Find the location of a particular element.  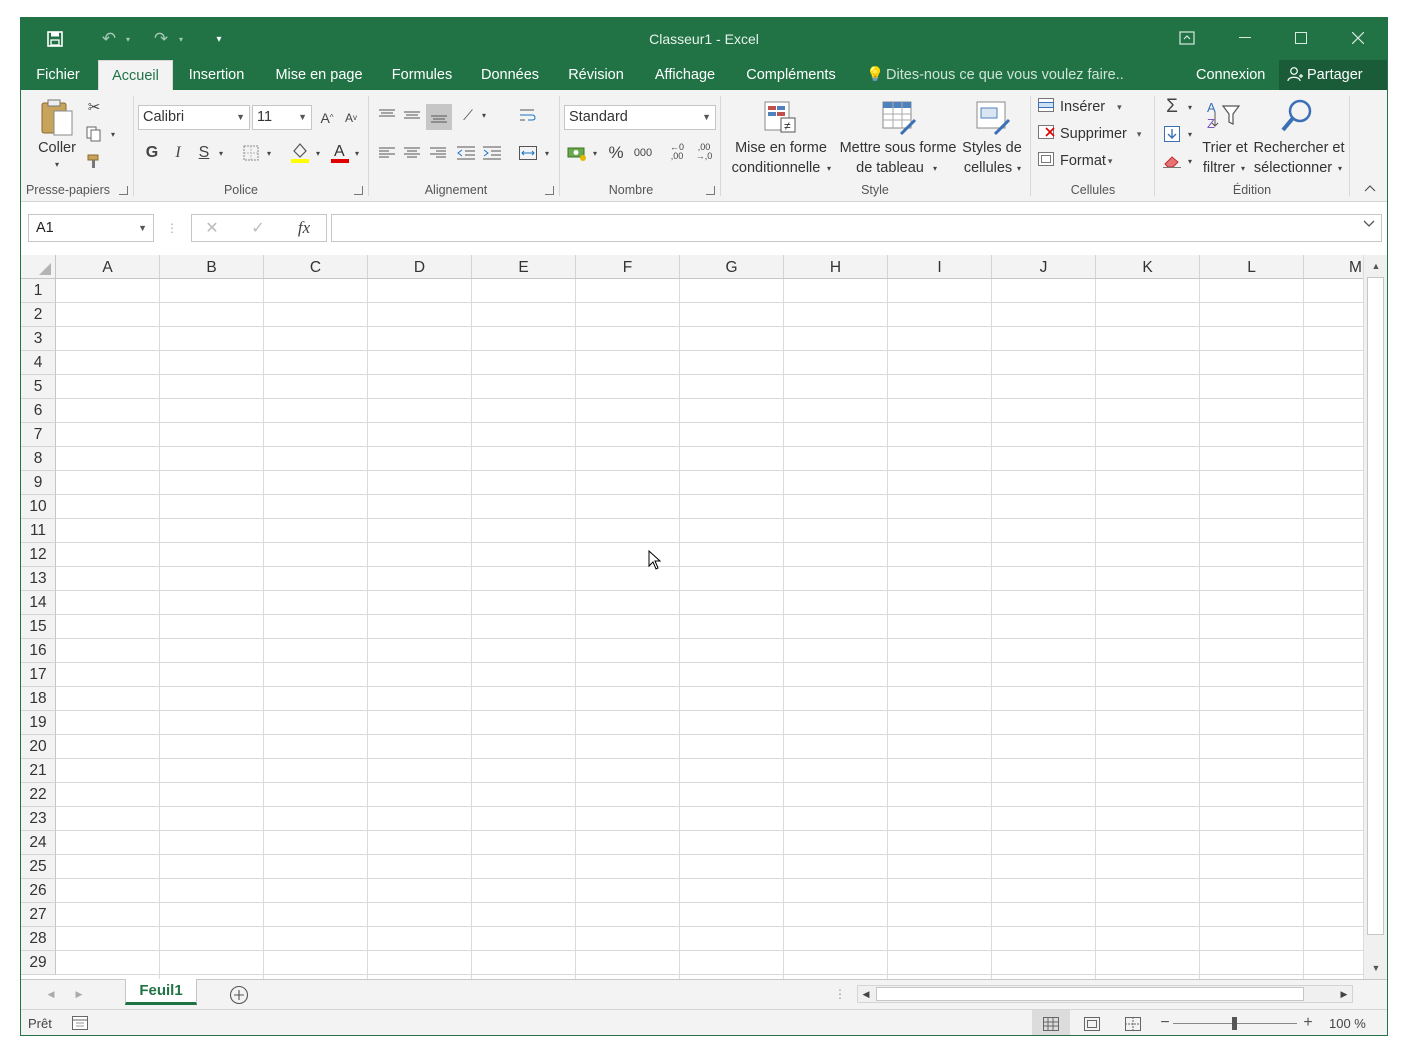

copy-dropdown-icon: ▾ is located at coordinates (113, 134).